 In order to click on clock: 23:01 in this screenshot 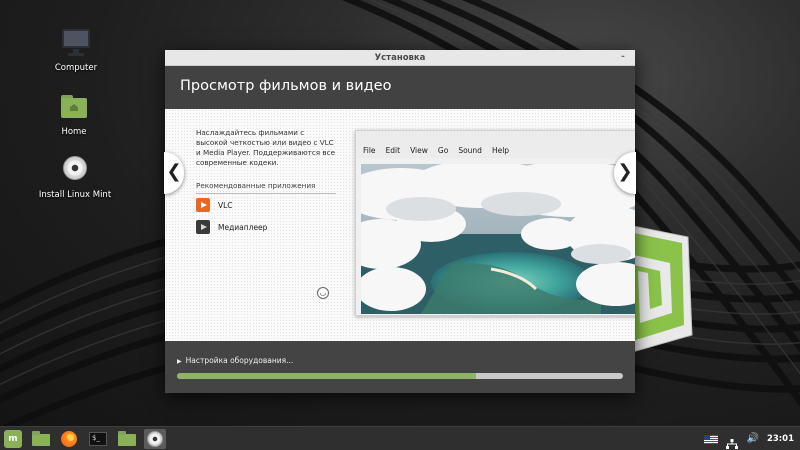, I will do `click(780, 439)`.